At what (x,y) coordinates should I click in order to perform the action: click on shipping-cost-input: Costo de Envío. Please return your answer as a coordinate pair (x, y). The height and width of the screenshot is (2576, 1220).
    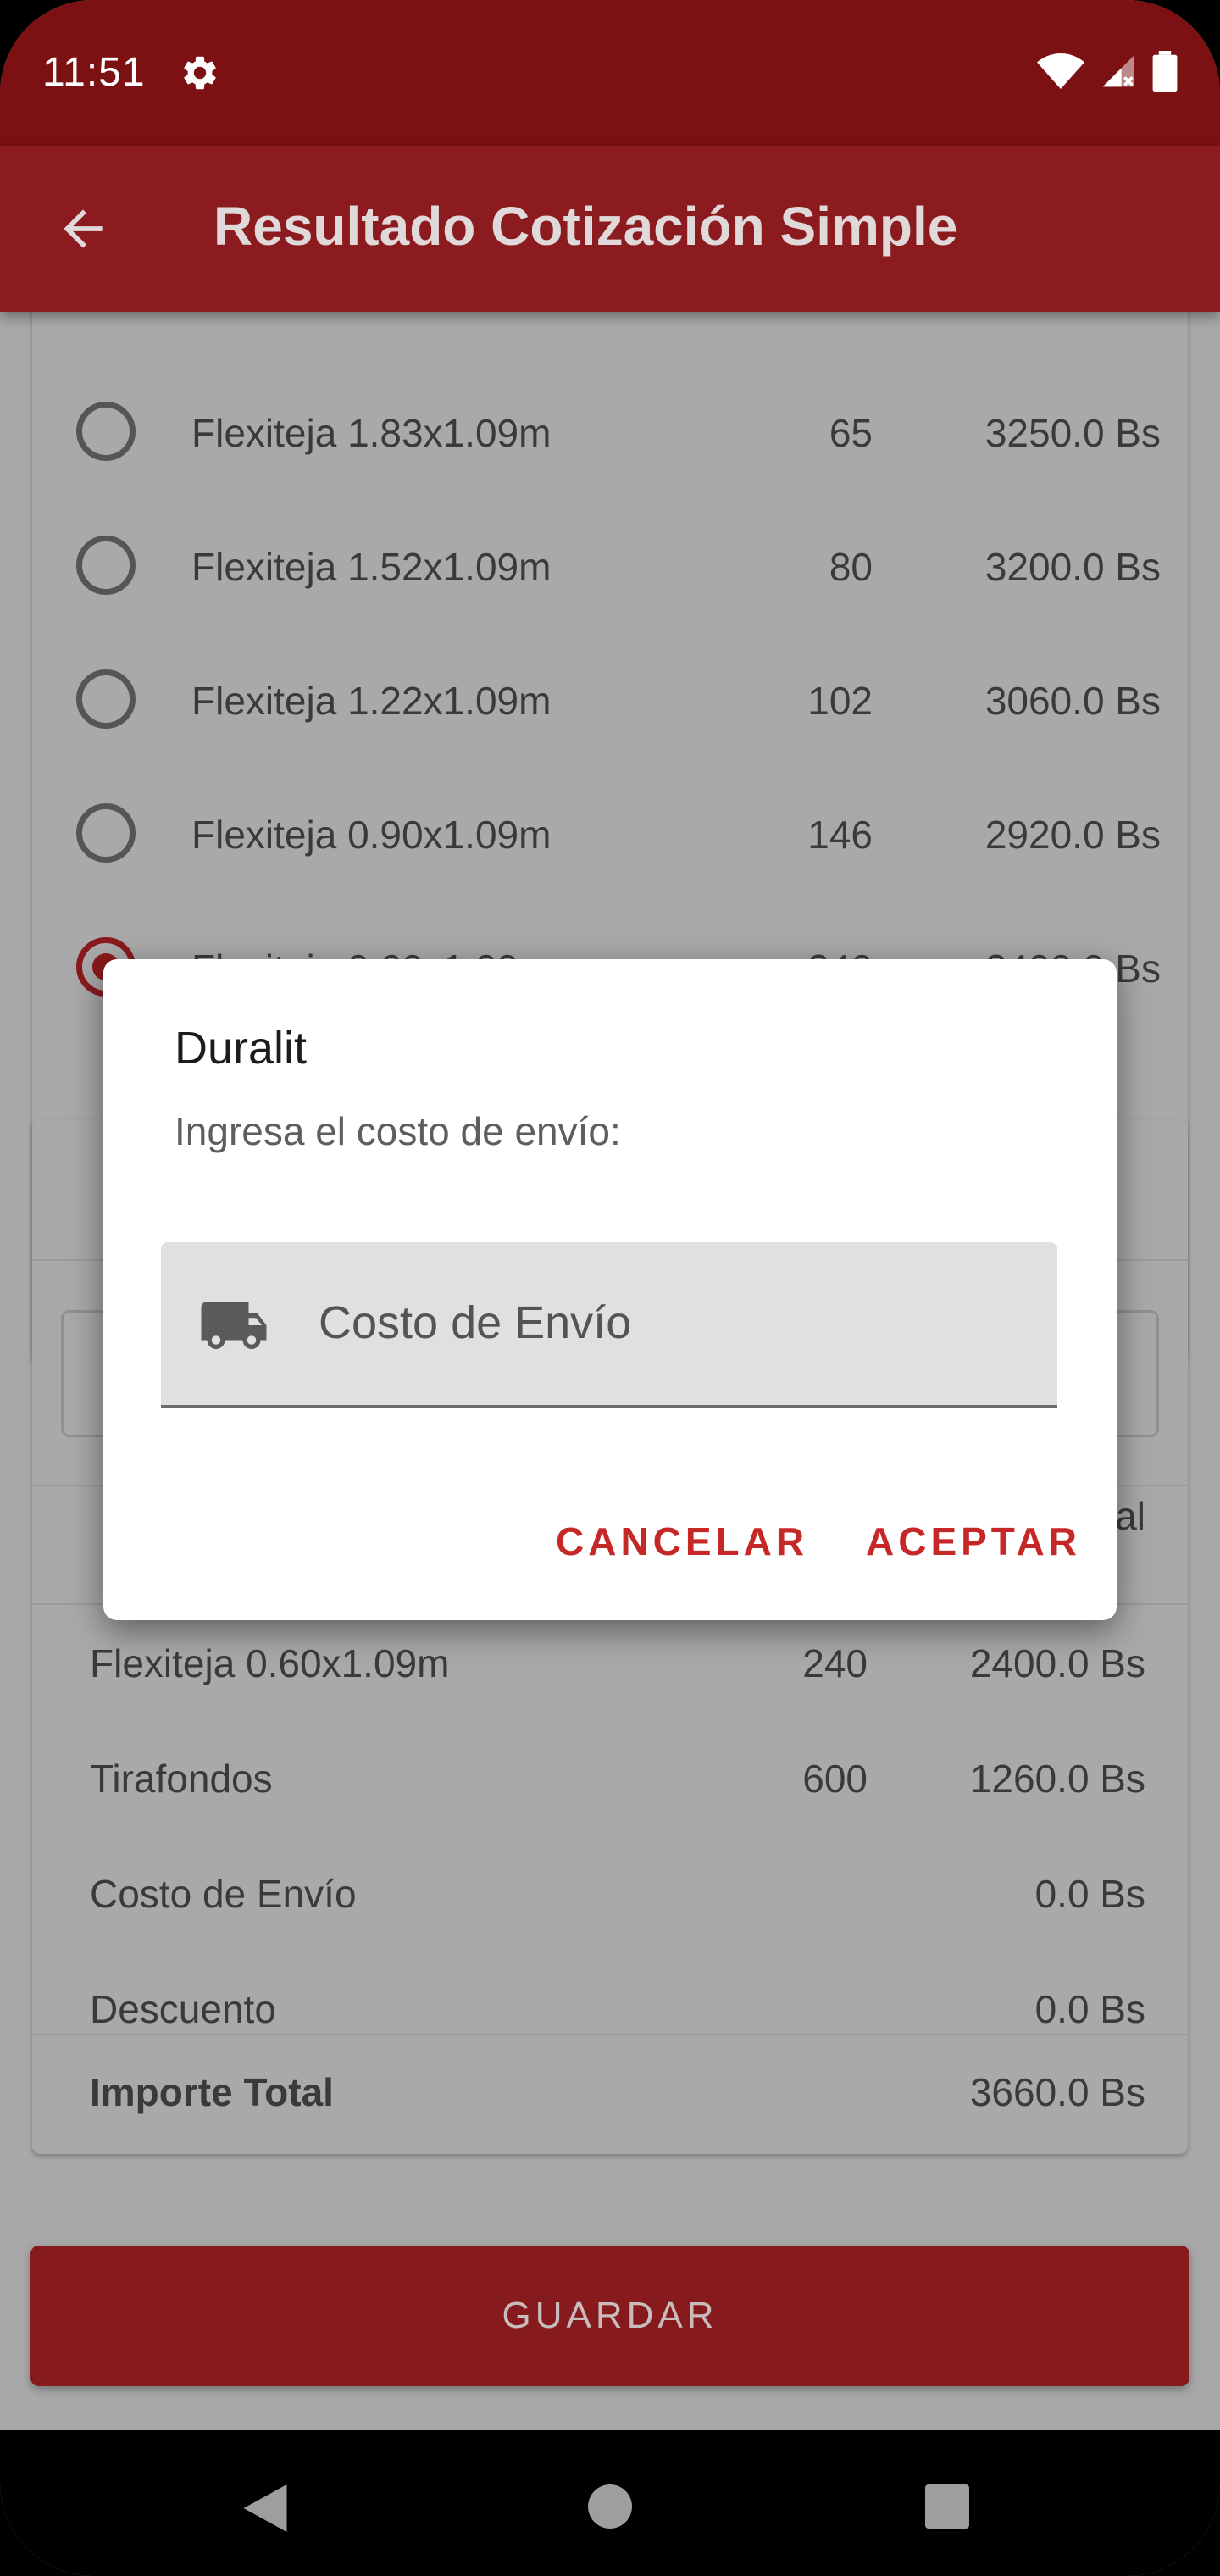
    Looking at the image, I should click on (609, 1325).